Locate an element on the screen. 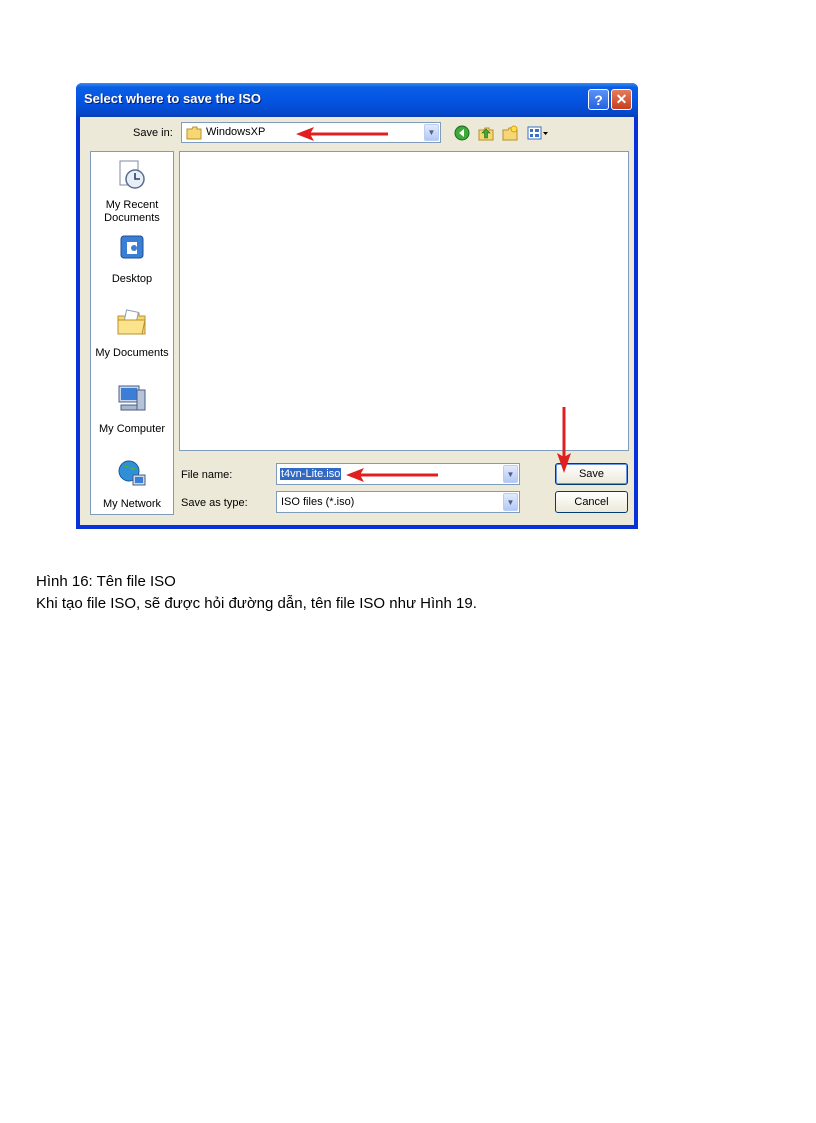 Image resolution: width=816 pixels, height=1123 pixels. dialog-title: Select where to save the ISO is located at coordinates (173, 98).